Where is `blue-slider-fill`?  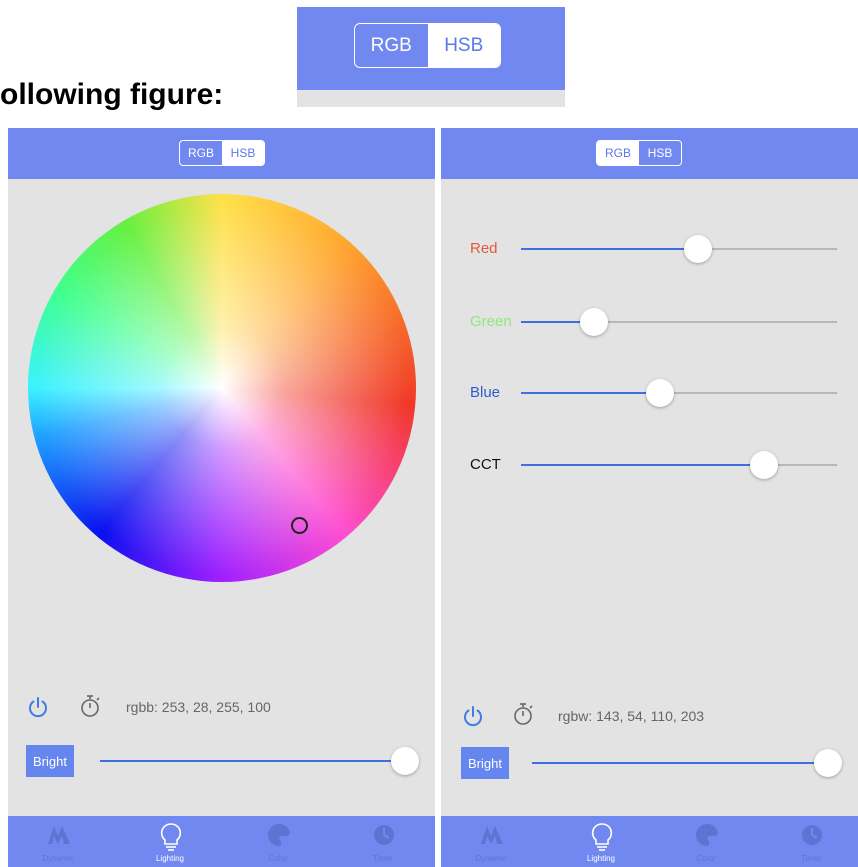 blue-slider-fill is located at coordinates (590, 393).